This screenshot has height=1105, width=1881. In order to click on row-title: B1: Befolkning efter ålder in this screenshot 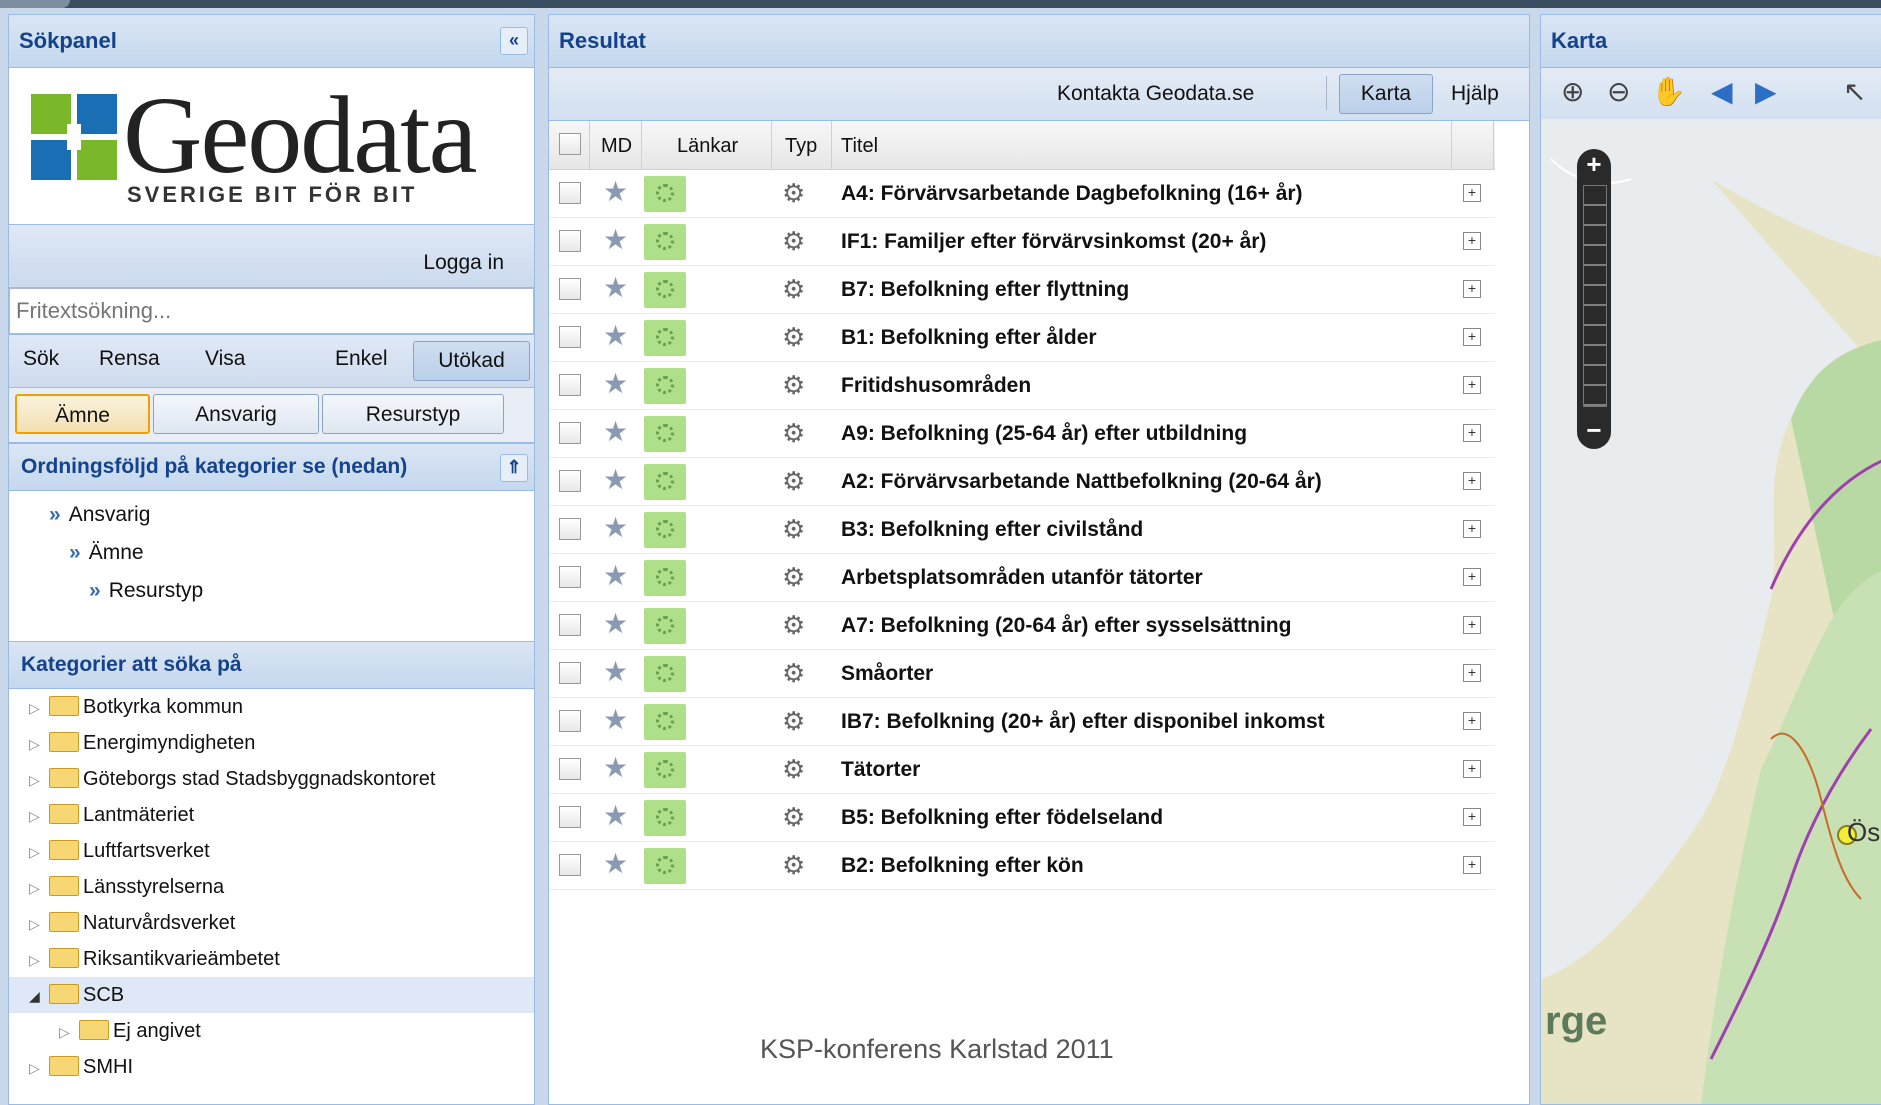, I will do `click(969, 338)`.